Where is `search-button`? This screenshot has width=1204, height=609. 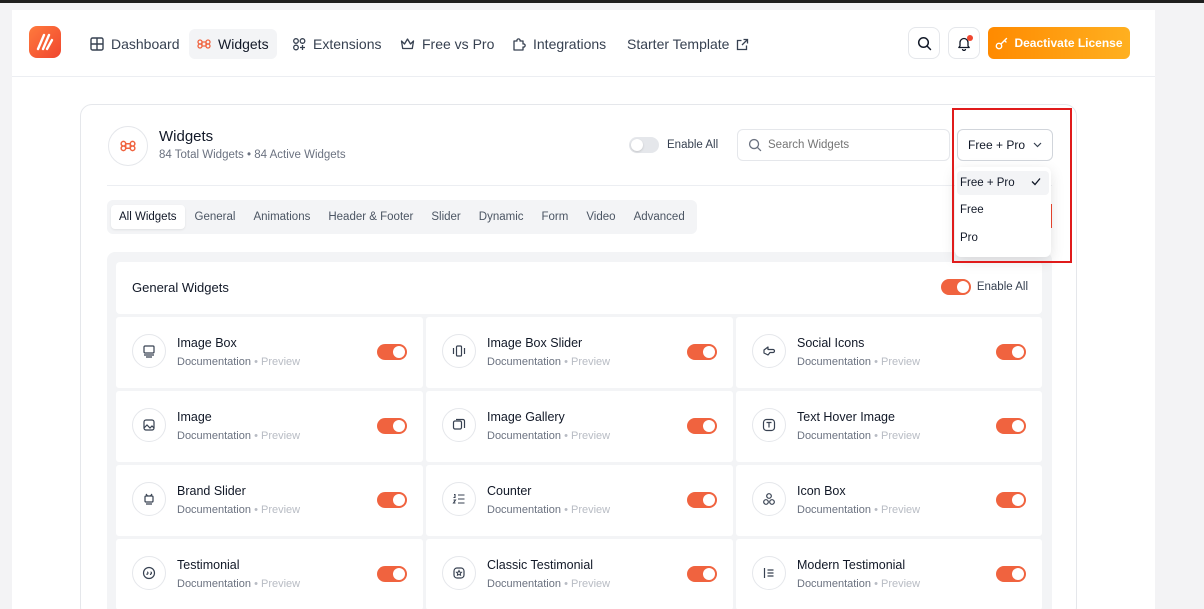
search-button is located at coordinates (924, 43).